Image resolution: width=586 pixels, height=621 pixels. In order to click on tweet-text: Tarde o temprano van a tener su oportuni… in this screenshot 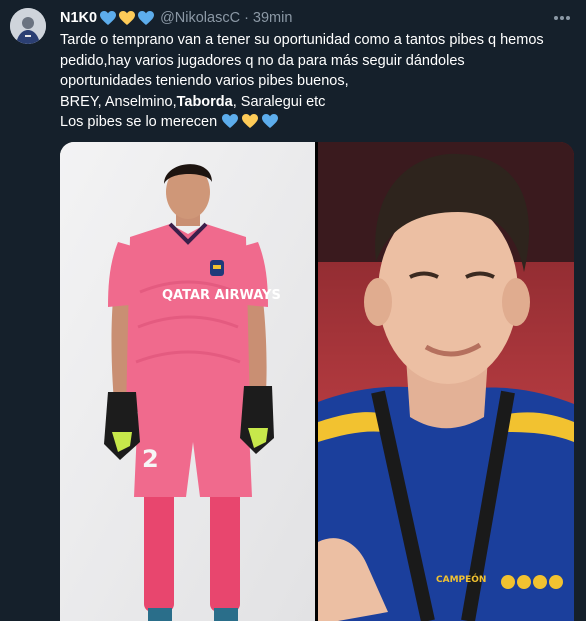, I will do `click(319, 81)`.